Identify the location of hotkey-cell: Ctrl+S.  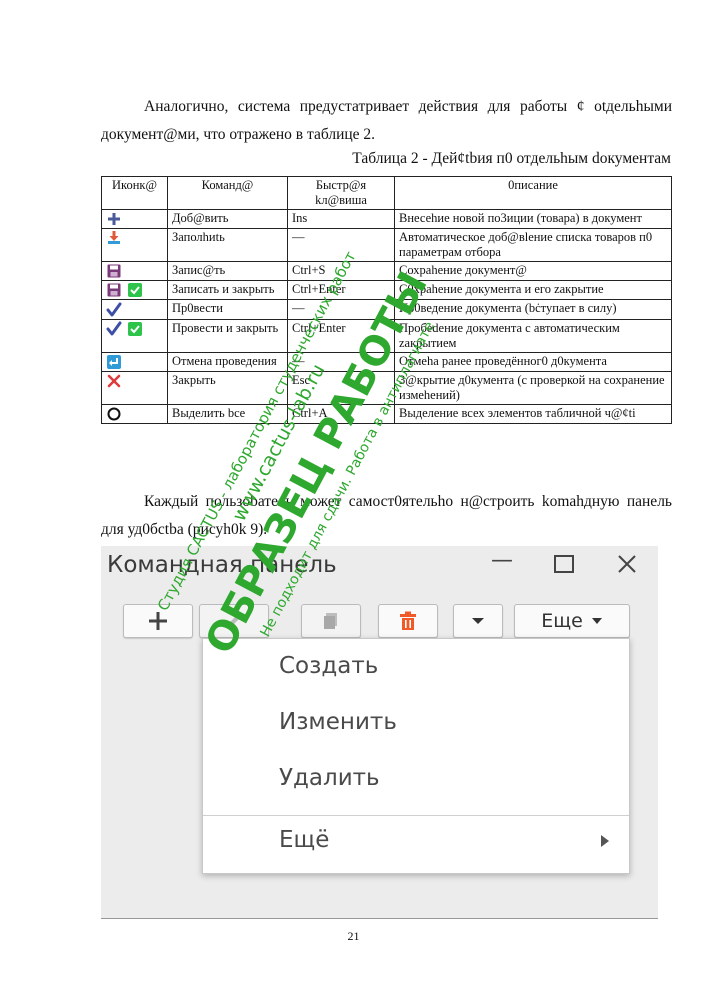
(341, 271).